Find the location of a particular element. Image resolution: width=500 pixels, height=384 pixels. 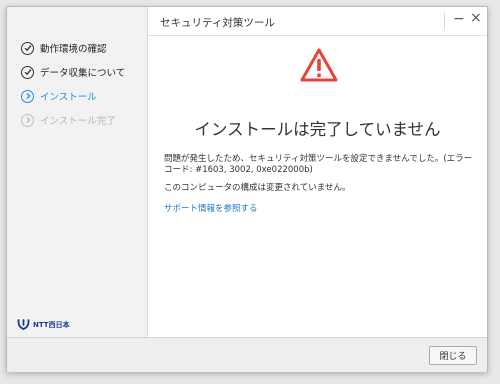

step-environment-check: 動作環境の確認 is located at coordinates (64, 48).